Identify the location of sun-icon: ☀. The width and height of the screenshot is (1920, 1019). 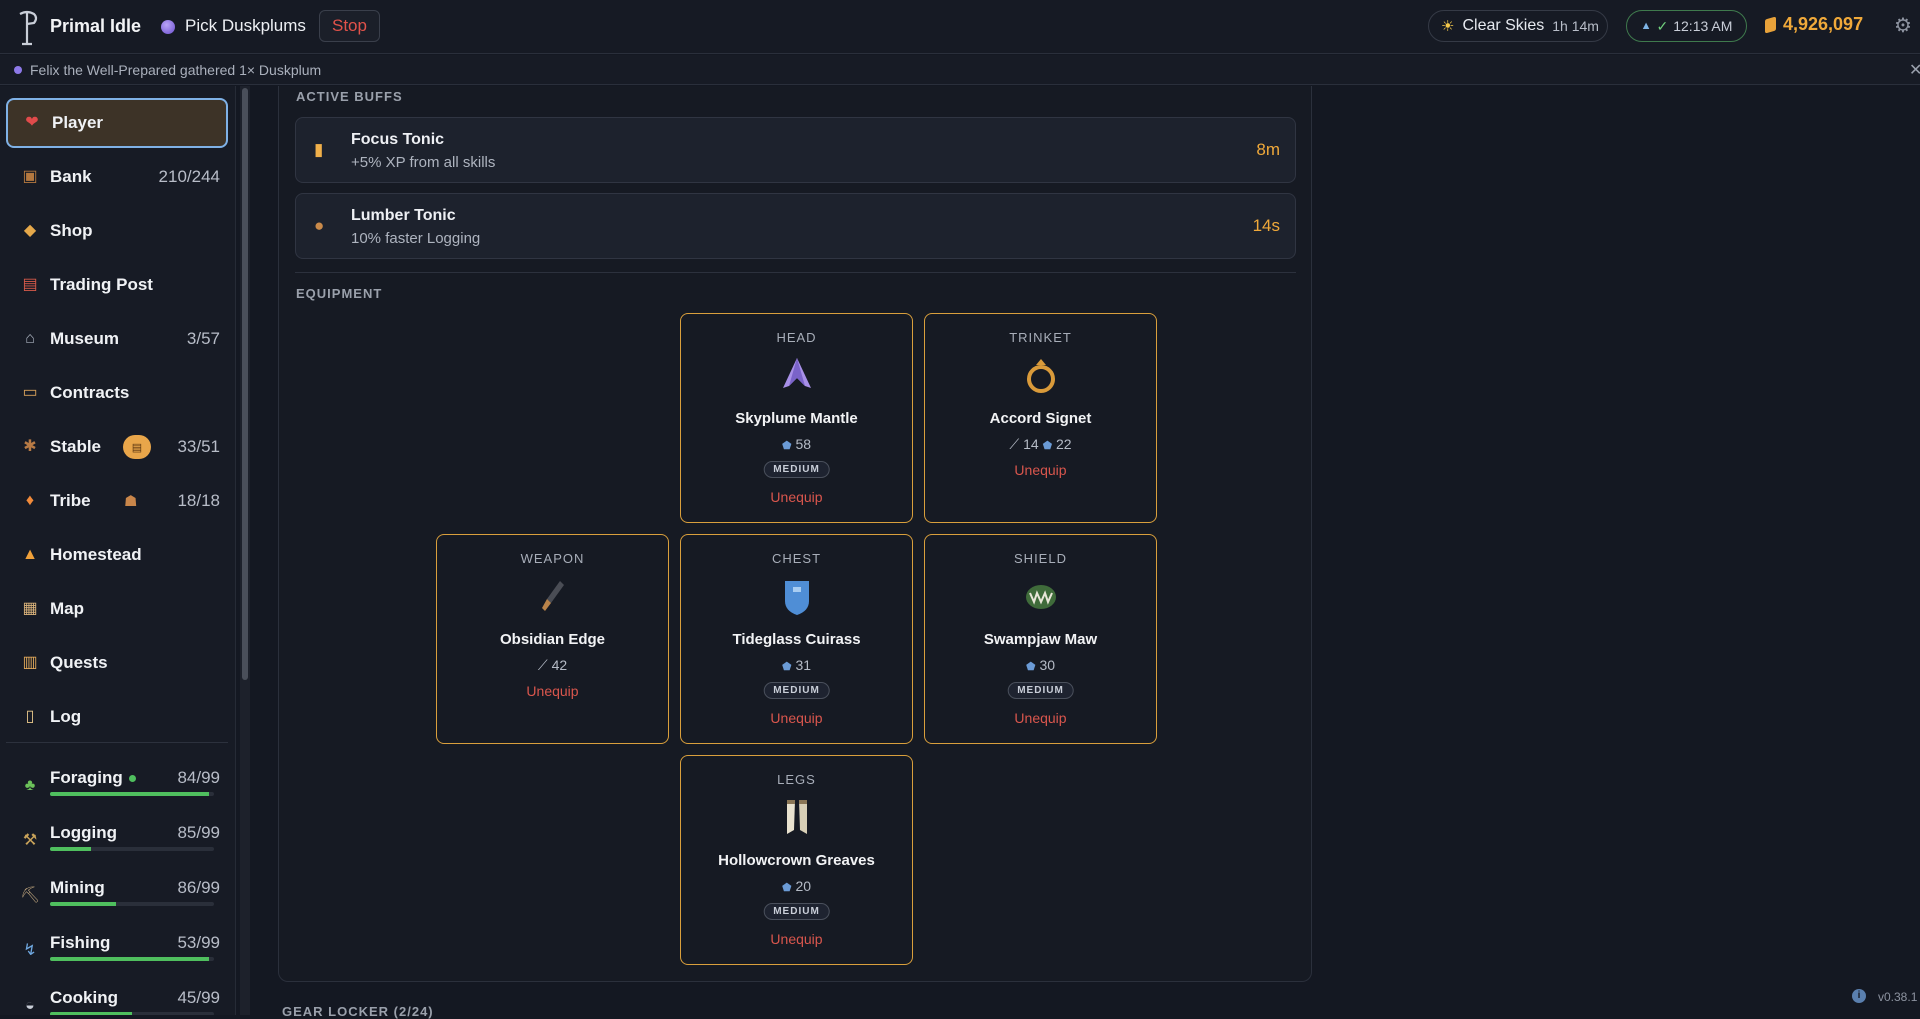
(1448, 26).